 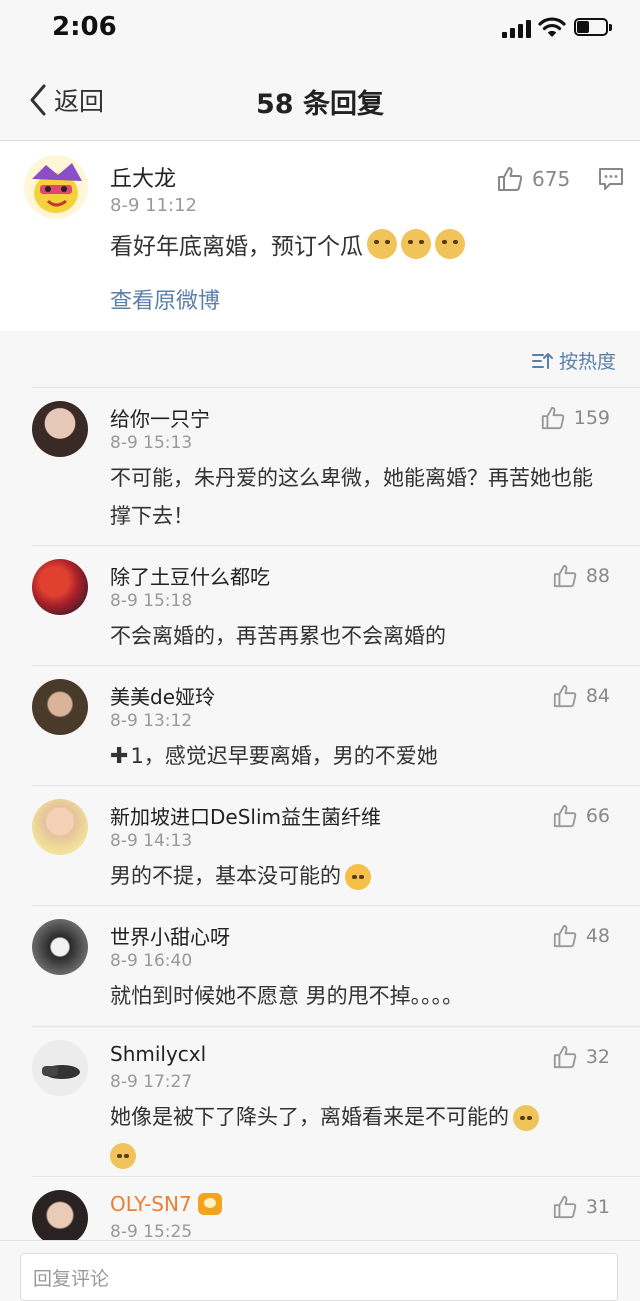 I want to click on sort-label: 按热度, so click(x=587, y=362).